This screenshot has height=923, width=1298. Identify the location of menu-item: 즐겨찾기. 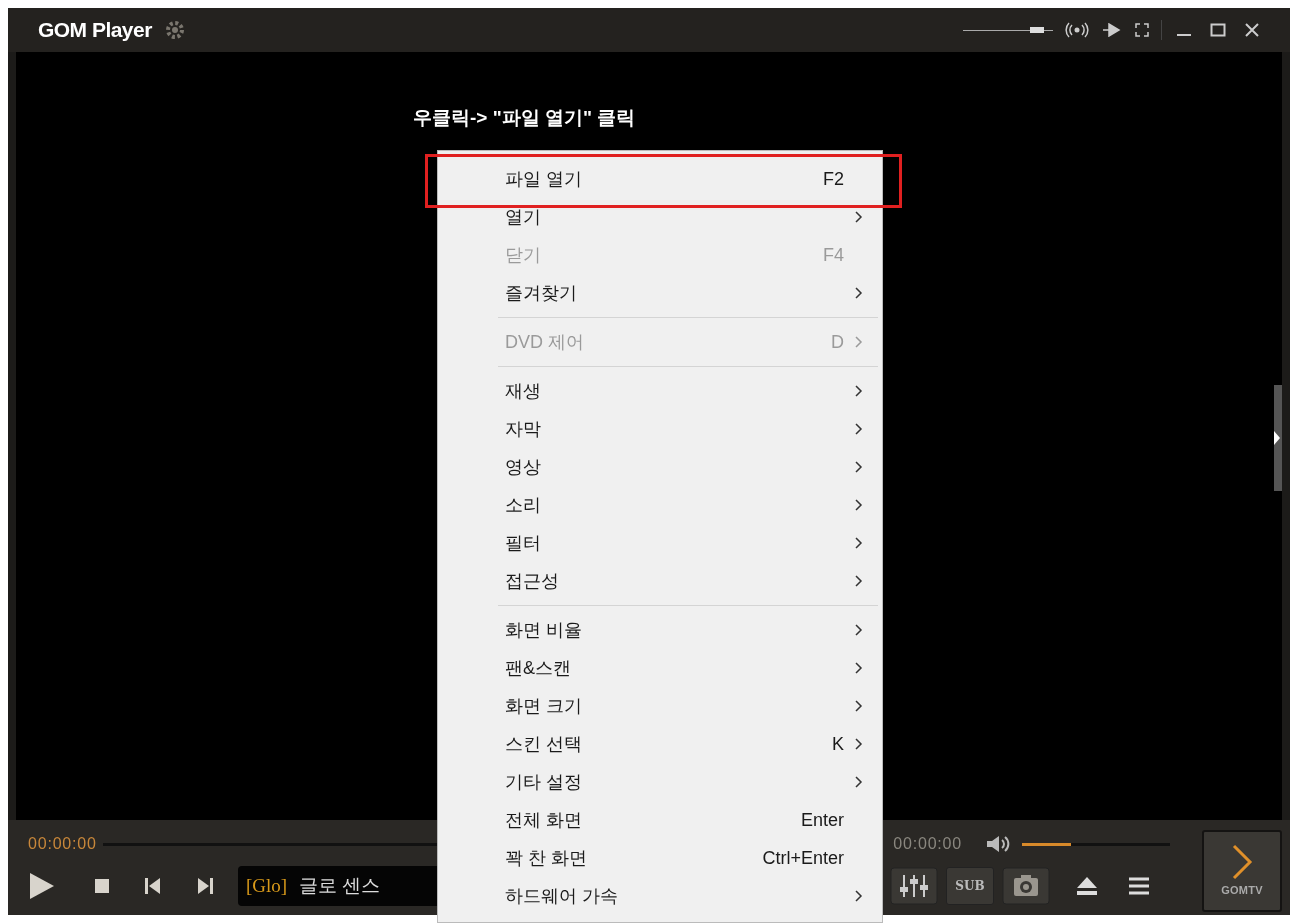
(660, 293).